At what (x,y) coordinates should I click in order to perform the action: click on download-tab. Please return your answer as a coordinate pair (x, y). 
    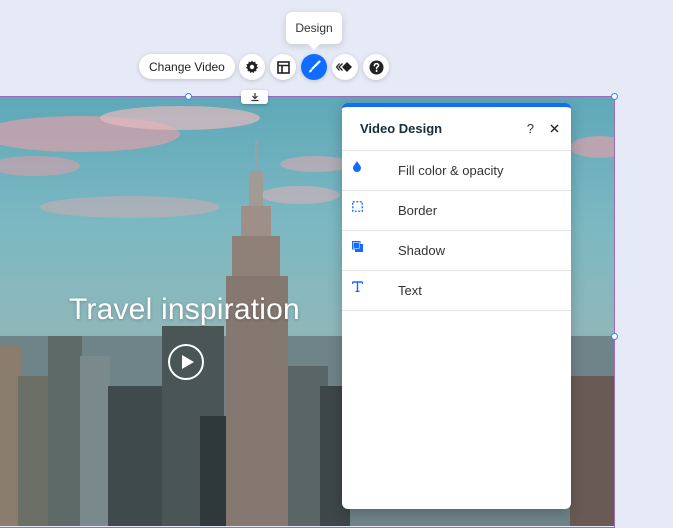
    Looking at the image, I should click on (254, 97).